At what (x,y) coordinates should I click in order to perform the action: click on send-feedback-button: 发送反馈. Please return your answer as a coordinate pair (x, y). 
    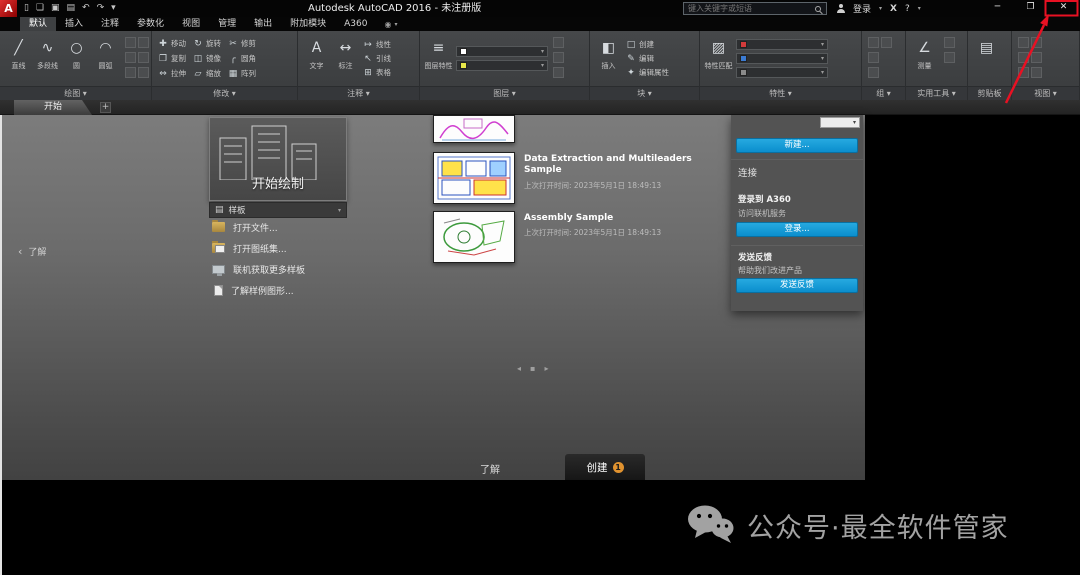
    Looking at the image, I should click on (797, 285).